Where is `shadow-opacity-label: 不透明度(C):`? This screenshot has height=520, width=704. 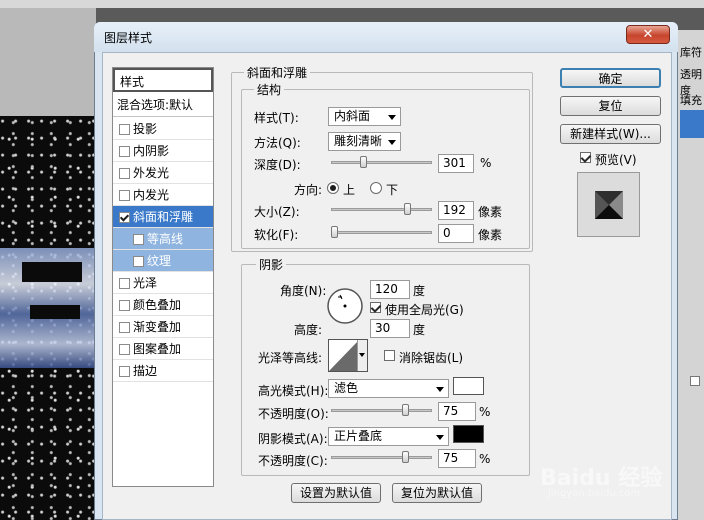 shadow-opacity-label: 不透明度(C): is located at coordinates (293, 461).